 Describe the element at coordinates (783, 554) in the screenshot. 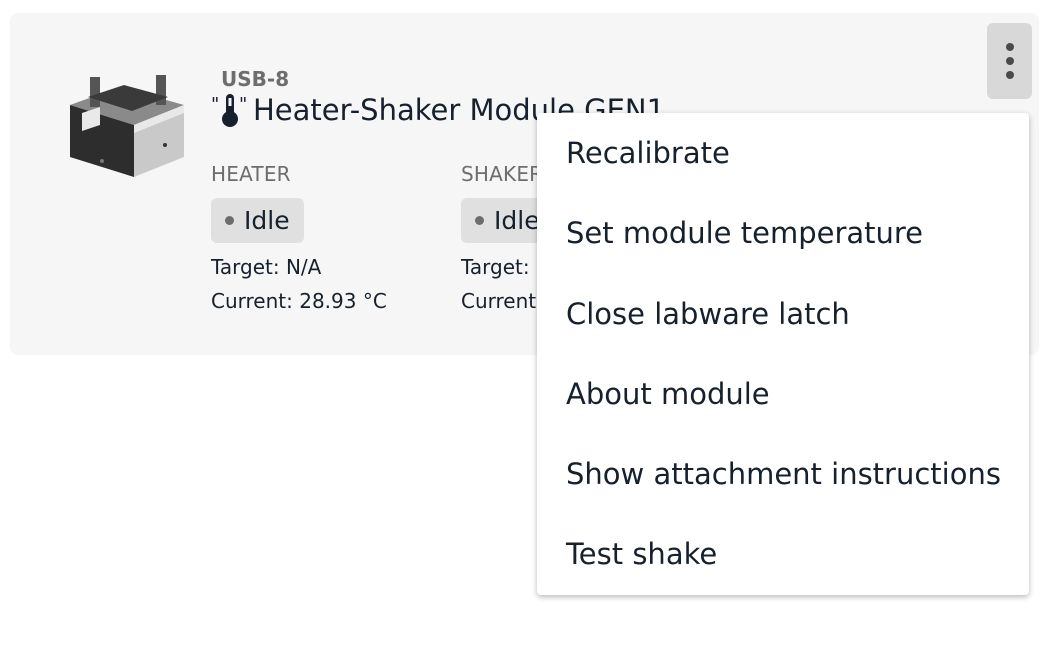

I see `menu-item-test-shake: Test shake` at that location.